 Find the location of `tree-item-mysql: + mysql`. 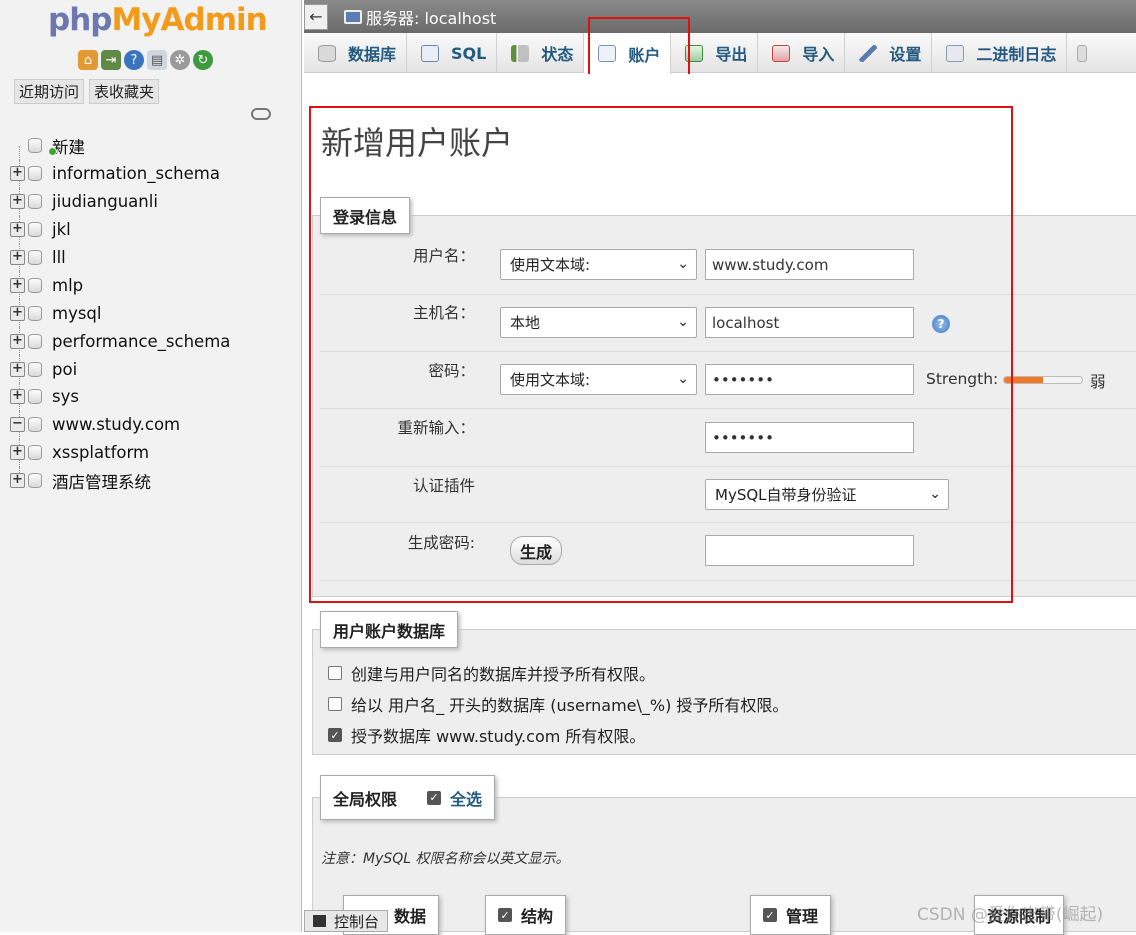

tree-item-mysql: + mysql is located at coordinates (155, 313).